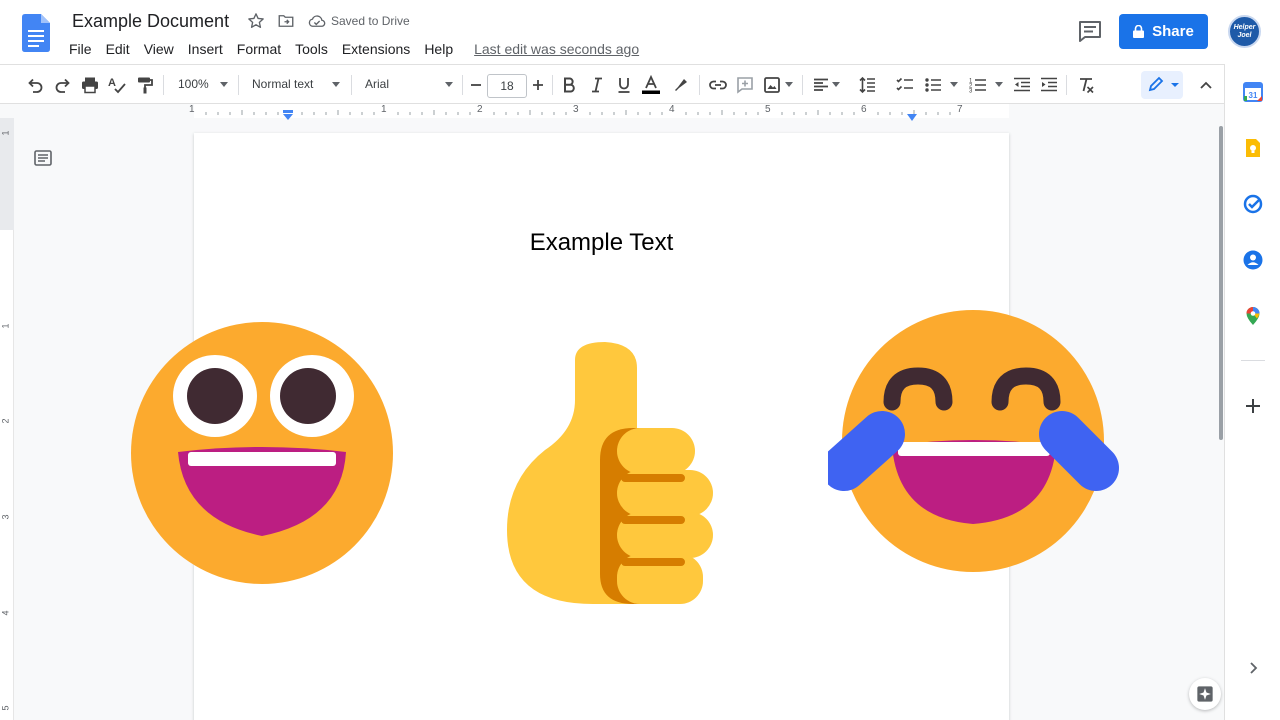 This screenshot has height=720, width=1280. I want to click on numbered-list-icon: 123, so click(978, 85).